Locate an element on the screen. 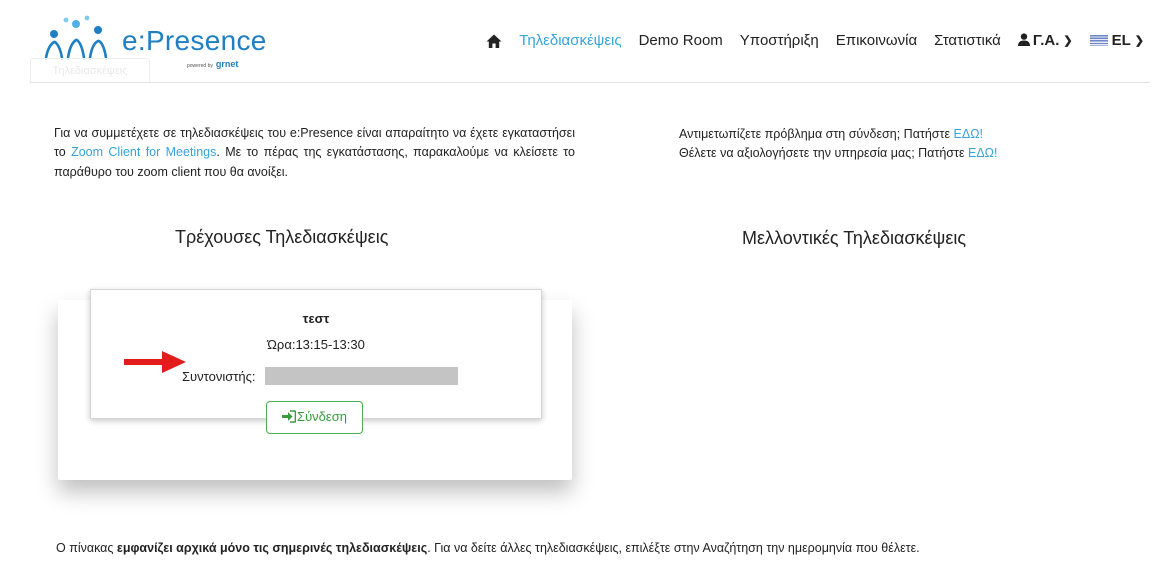  greek-flag-icon is located at coordinates (1098, 40).